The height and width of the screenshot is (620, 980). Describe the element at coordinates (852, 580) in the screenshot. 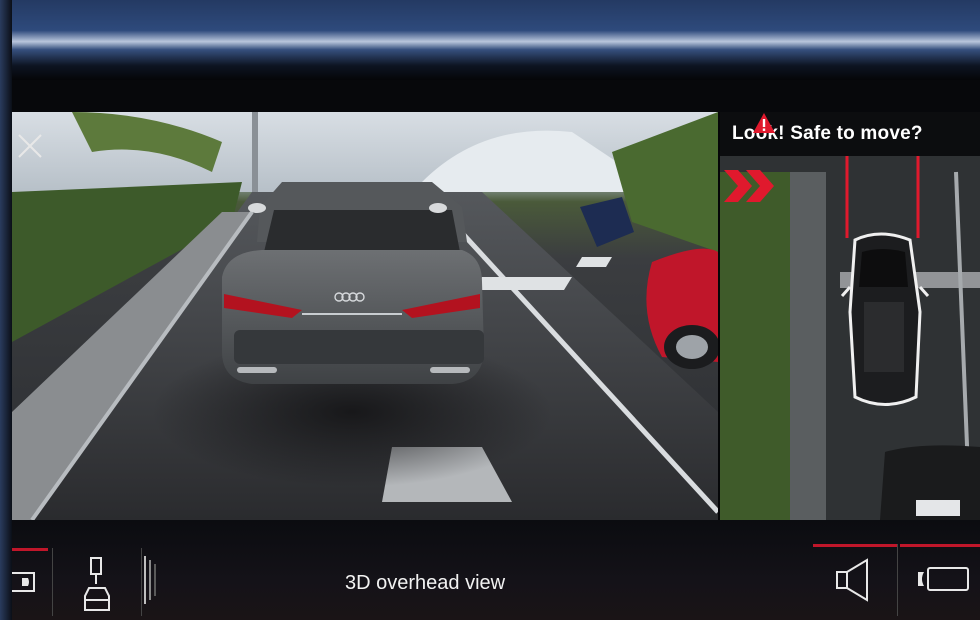

I see `speaker-icon` at that location.